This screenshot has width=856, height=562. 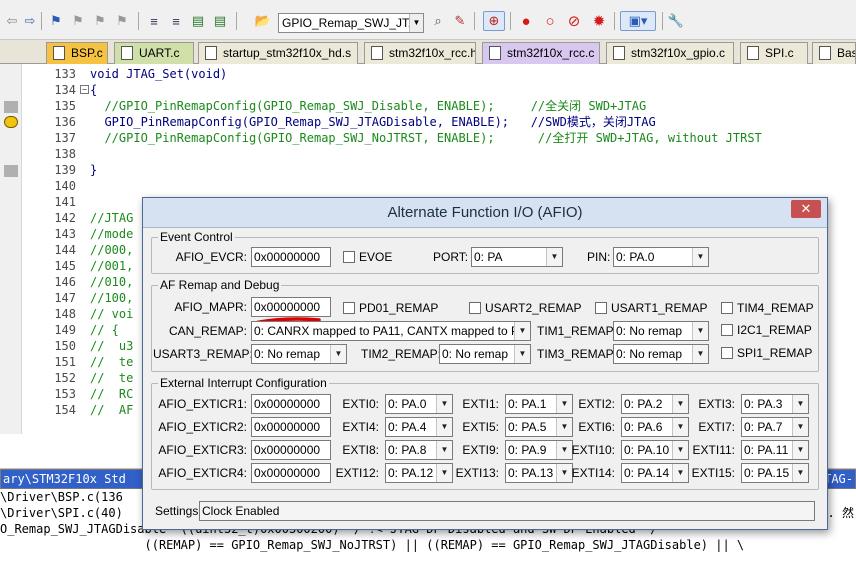 What do you see at coordinates (670, 53) in the screenshot?
I see `tab-gpio-c: stm32f10x_gpio.c` at bounding box center [670, 53].